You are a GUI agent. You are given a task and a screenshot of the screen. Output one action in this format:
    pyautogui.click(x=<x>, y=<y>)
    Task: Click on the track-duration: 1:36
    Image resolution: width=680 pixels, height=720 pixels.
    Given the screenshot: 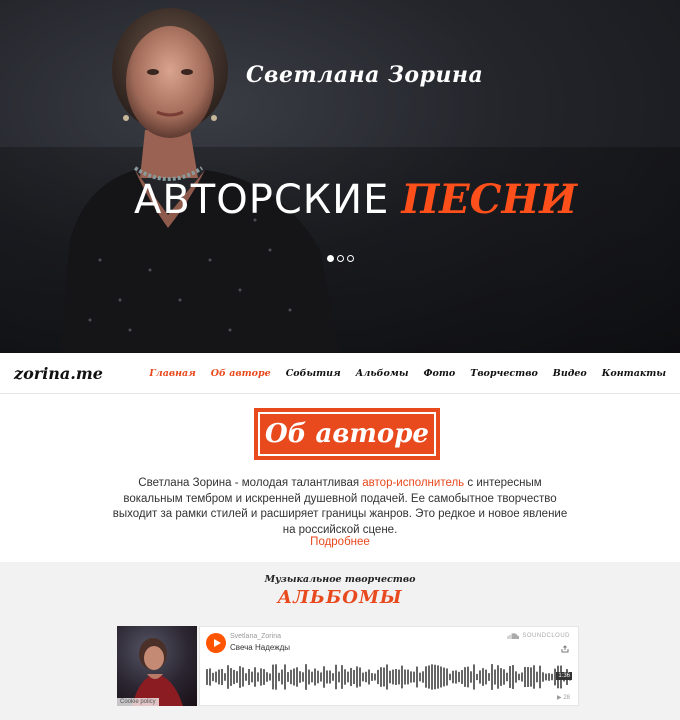 What is the action you would take?
    pyautogui.click(x=564, y=676)
    